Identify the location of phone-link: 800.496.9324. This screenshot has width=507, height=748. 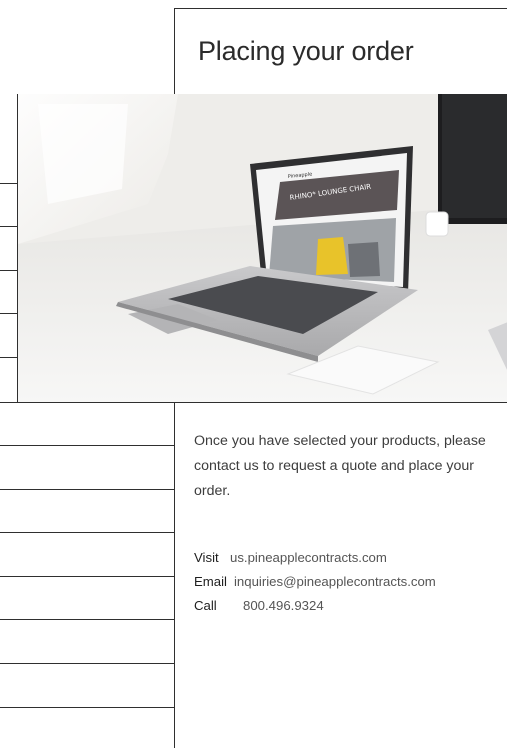
(283, 605).